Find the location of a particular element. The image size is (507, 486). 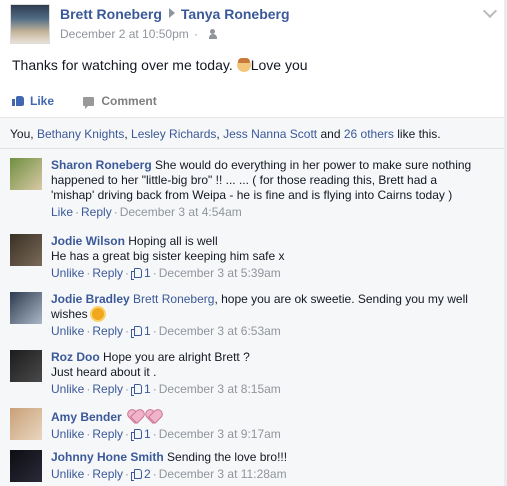

comment-timestamp: December 3 at 4:54am is located at coordinates (181, 212).